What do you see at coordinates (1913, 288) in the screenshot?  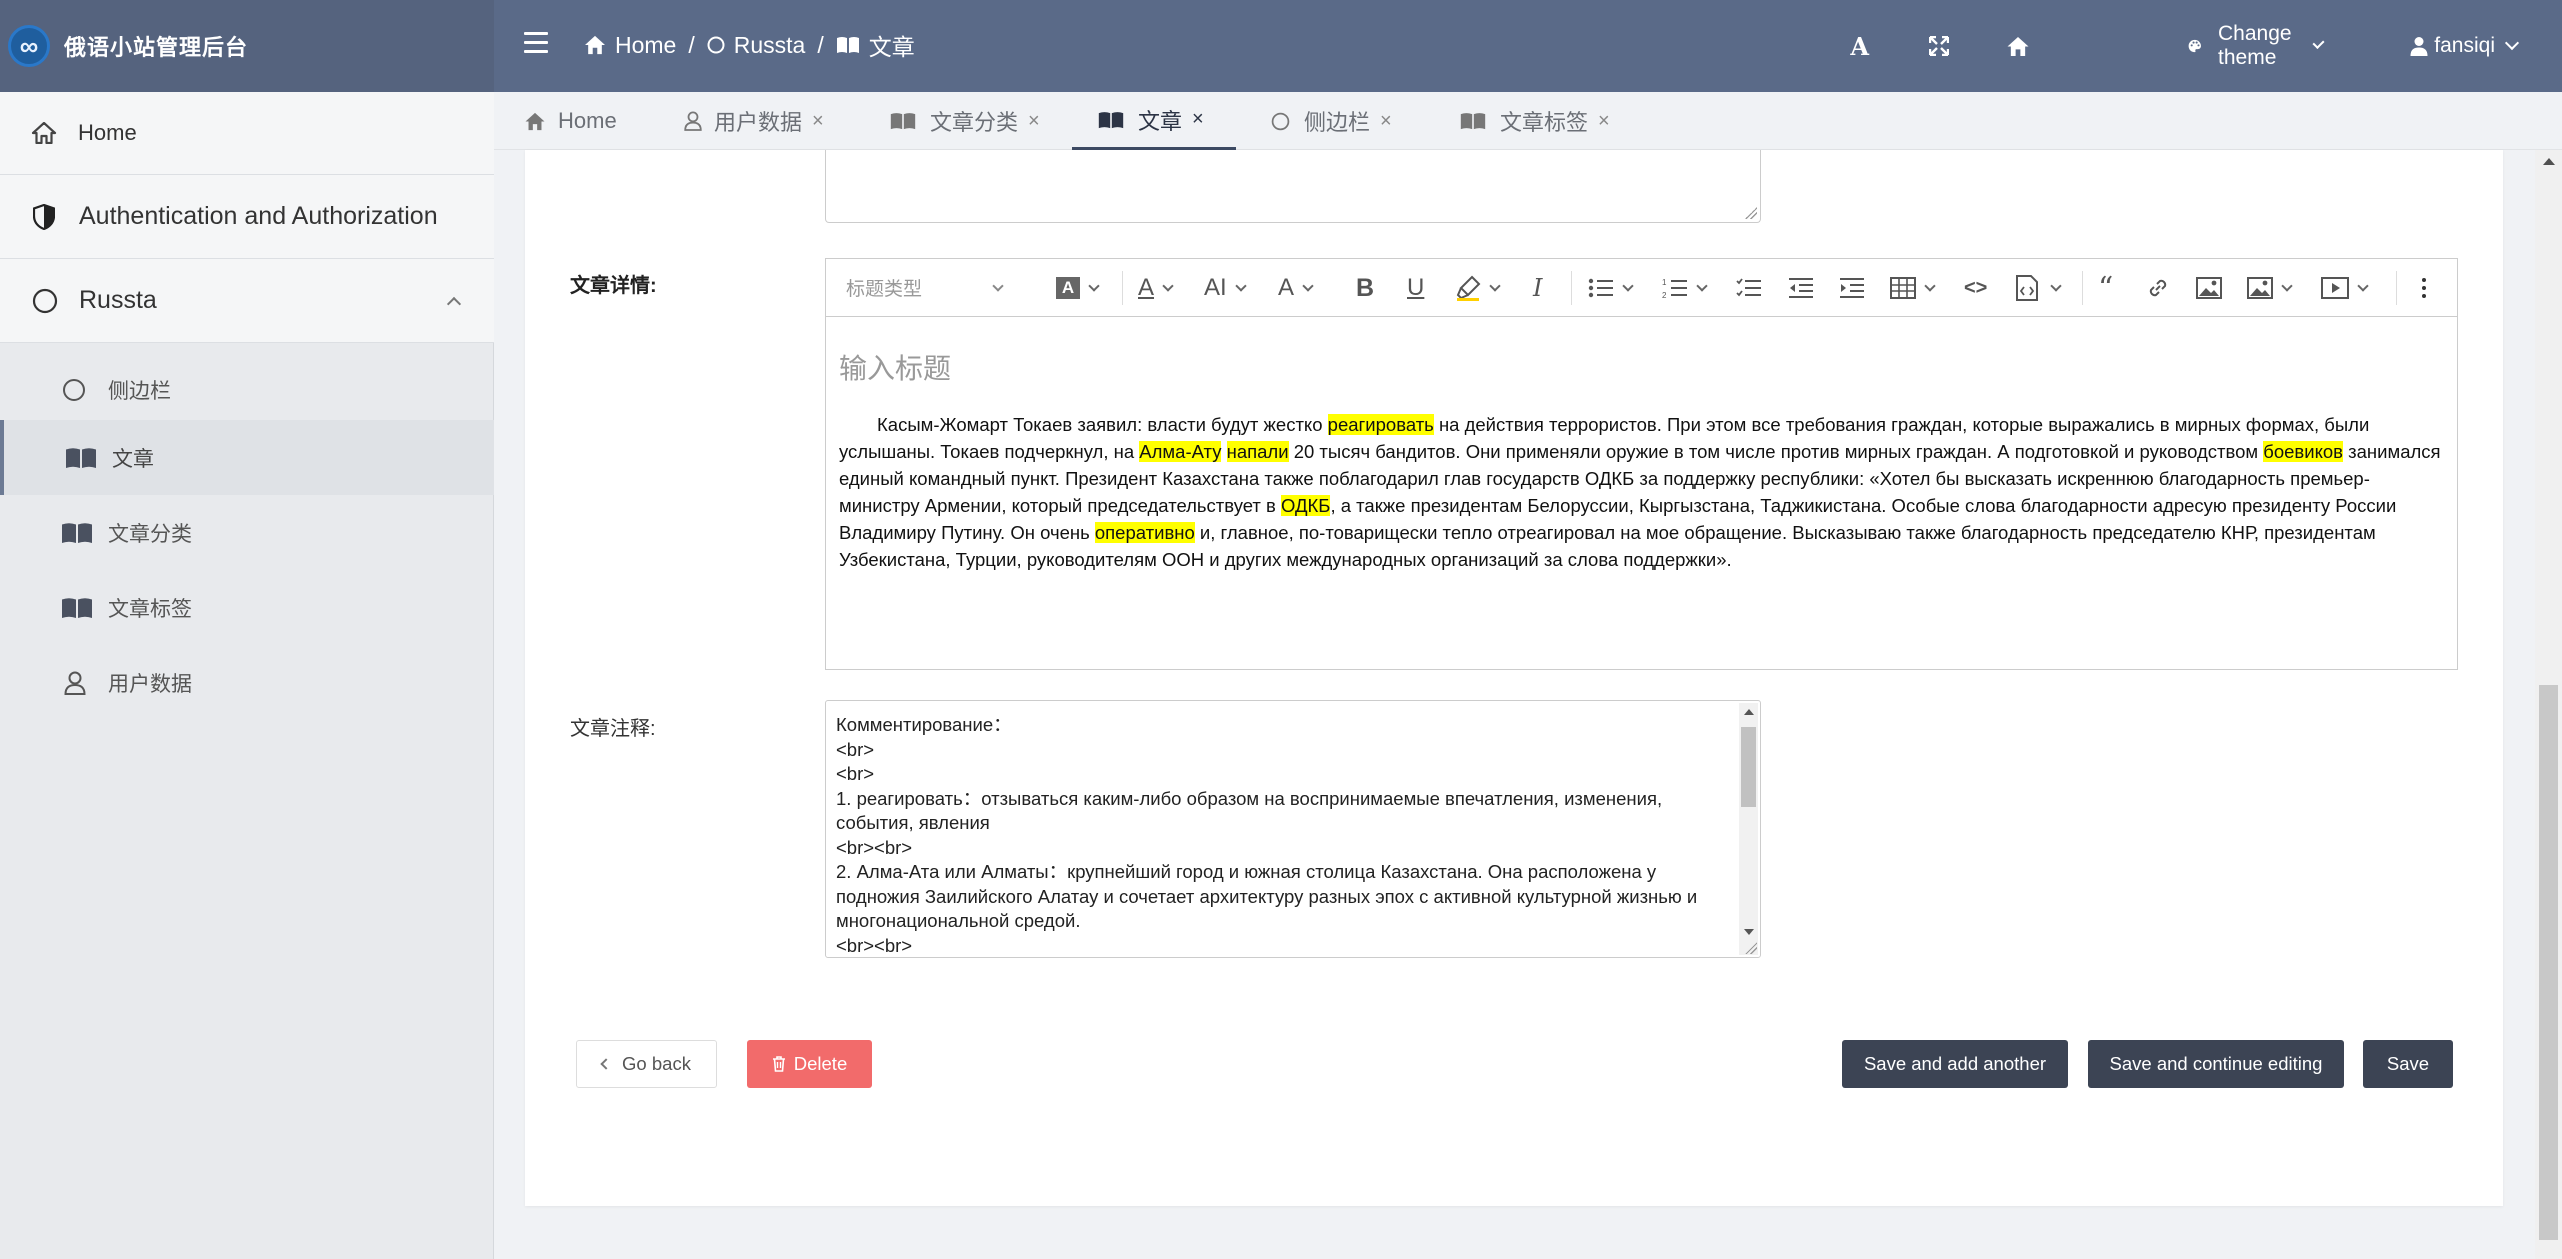 I see `table-button` at bounding box center [1913, 288].